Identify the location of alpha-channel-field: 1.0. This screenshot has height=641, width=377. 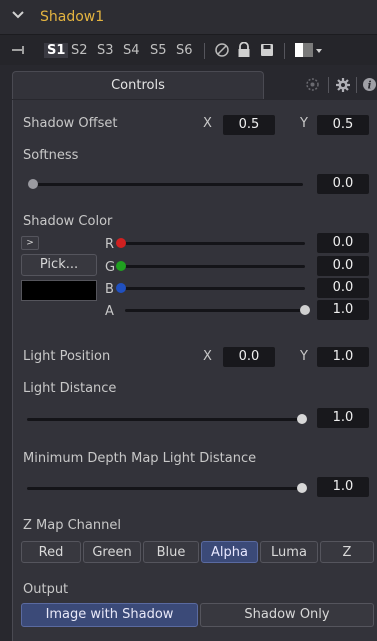
(343, 310).